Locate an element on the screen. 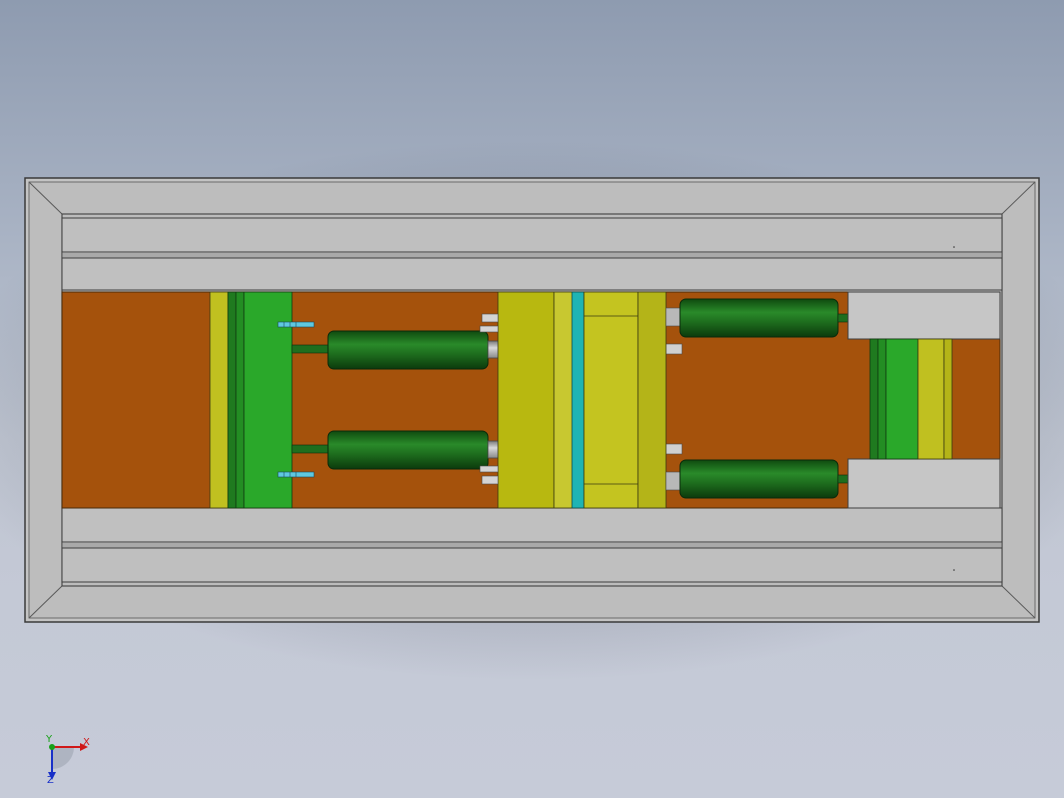 This screenshot has width=1064, height=798. reference-triad: X Y Z is located at coordinates (67, 760).